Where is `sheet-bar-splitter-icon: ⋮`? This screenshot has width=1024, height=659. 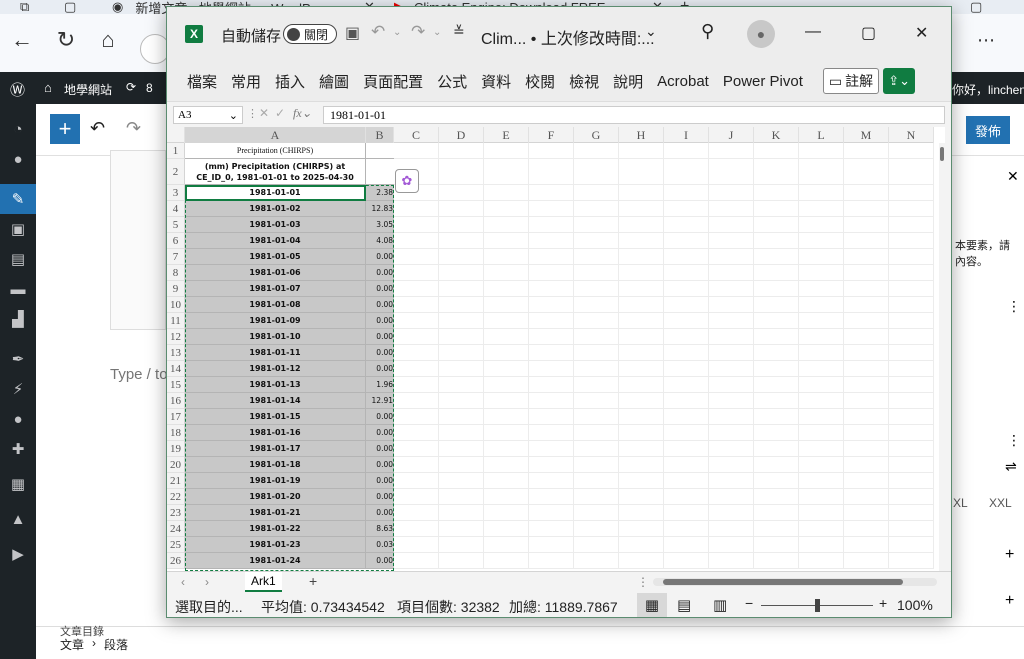
sheet-bar-splitter-icon: ⋮ is located at coordinates (643, 582).